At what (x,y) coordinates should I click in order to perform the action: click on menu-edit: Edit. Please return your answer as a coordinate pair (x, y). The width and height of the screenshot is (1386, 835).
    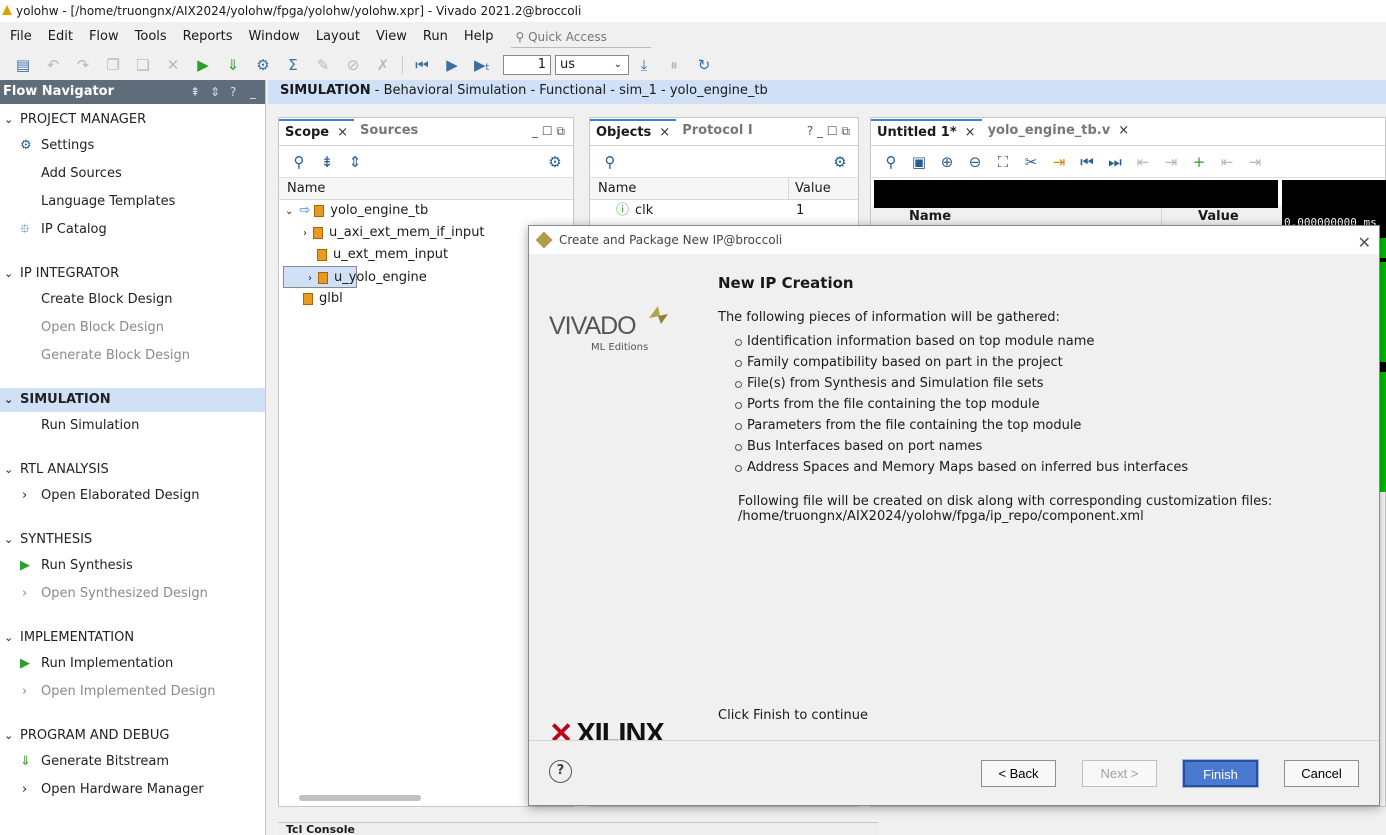
    Looking at the image, I should click on (60, 37).